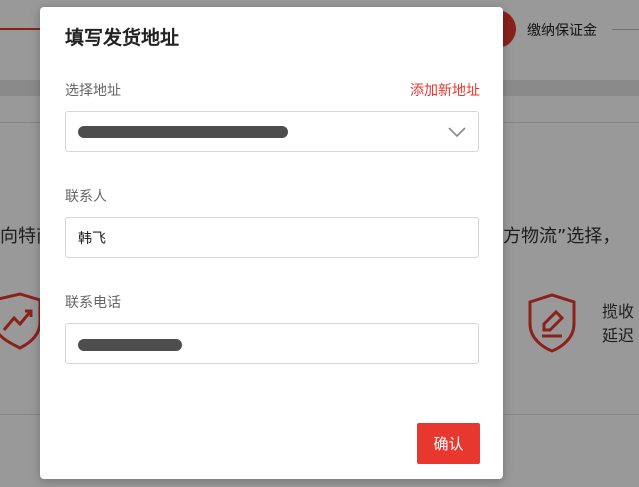 Image resolution: width=639 pixels, height=487 pixels. What do you see at coordinates (122, 38) in the screenshot?
I see `modal-title: 填写发货地址` at bounding box center [122, 38].